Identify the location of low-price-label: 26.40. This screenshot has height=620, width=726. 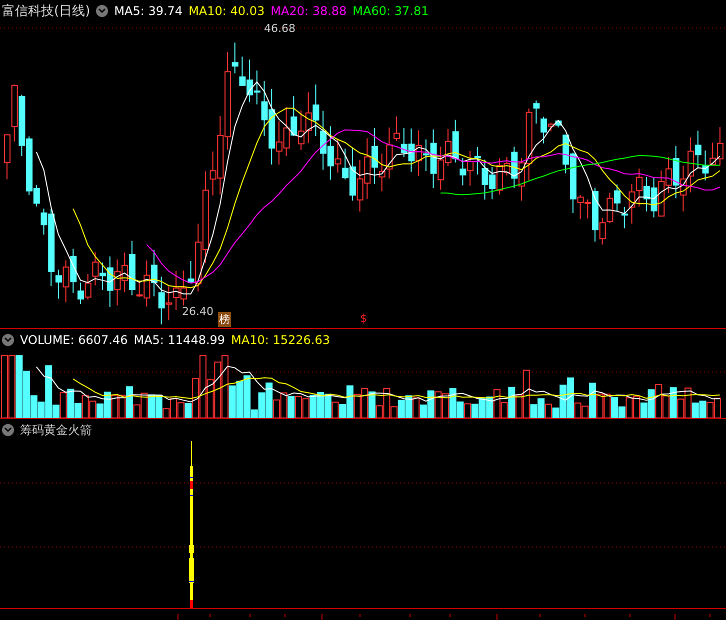
(198, 311).